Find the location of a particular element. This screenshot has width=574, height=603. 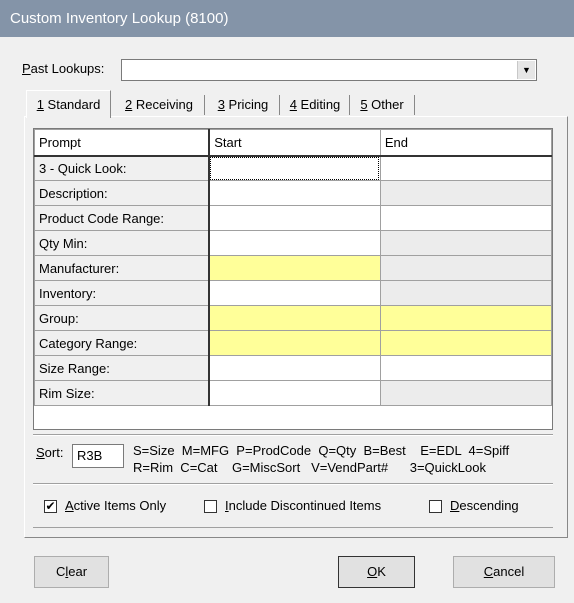

tab-pricing: 3 Pricing is located at coordinates (243, 105).